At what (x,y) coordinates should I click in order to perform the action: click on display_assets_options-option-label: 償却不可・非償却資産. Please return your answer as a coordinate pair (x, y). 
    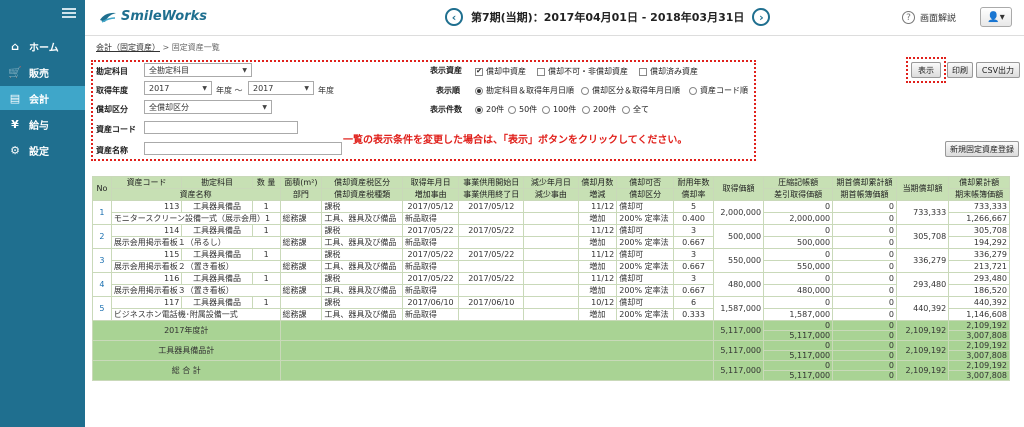
    Looking at the image, I should click on (588, 71).